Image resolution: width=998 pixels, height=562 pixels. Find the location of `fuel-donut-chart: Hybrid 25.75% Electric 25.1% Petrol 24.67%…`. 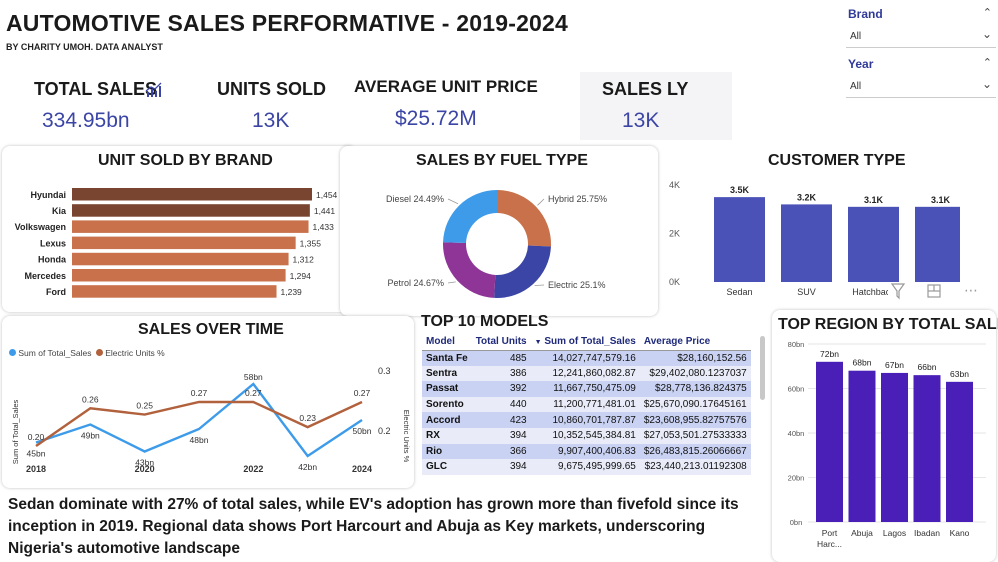

fuel-donut-chart: Hybrid 25.75% Electric 25.1% Petrol 24.67%… is located at coordinates (499, 244).